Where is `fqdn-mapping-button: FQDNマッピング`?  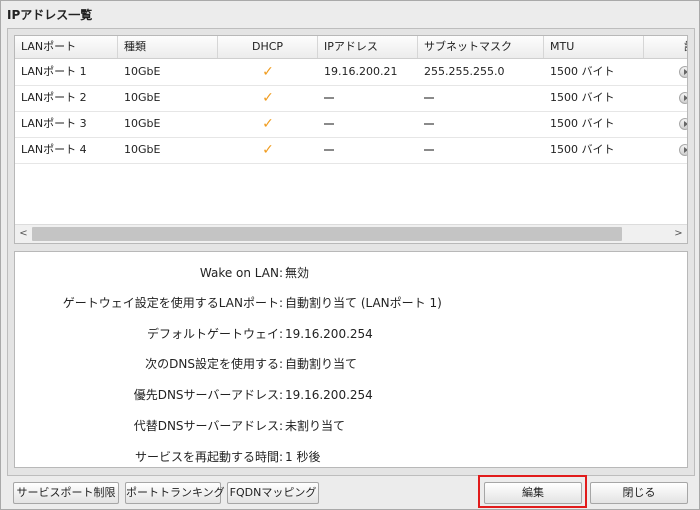 fqdn-mapping-button: FQDNマッピング is located at coordinates (273, 493).